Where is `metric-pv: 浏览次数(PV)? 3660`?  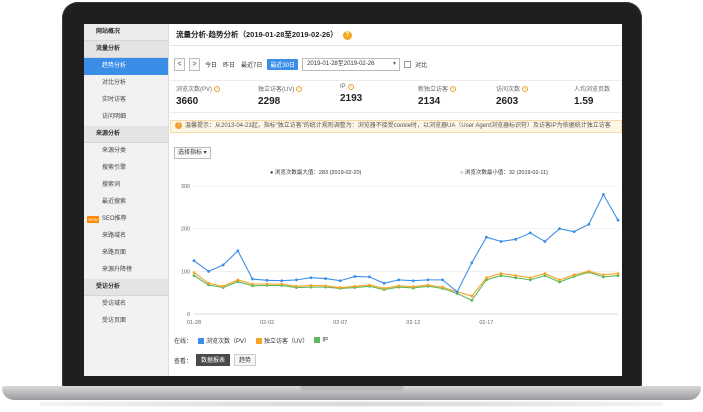 metric-pv: 浏览次数(PV)? 3660 is located at coordinates (198, 95).